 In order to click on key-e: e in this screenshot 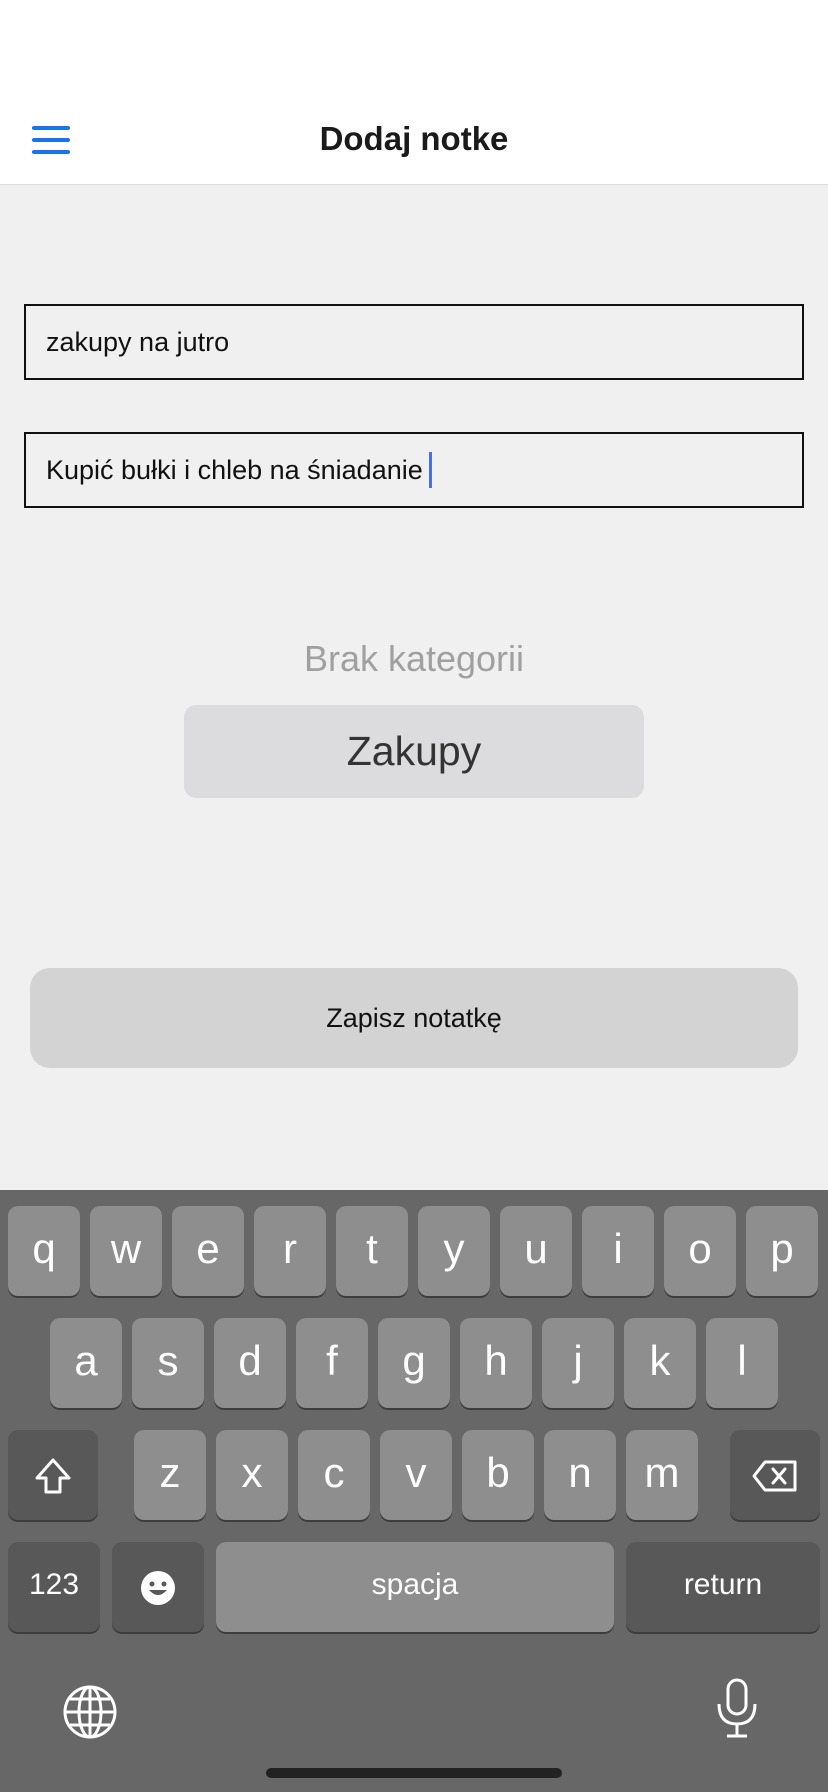, I will do `click(208, 1251)`.